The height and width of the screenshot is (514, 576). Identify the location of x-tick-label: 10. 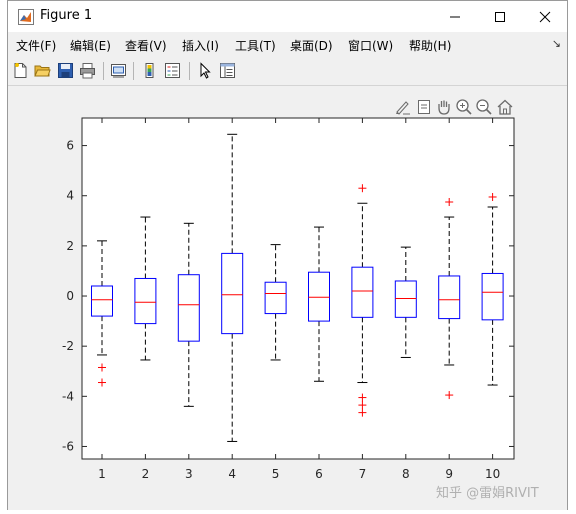
(492, 474).